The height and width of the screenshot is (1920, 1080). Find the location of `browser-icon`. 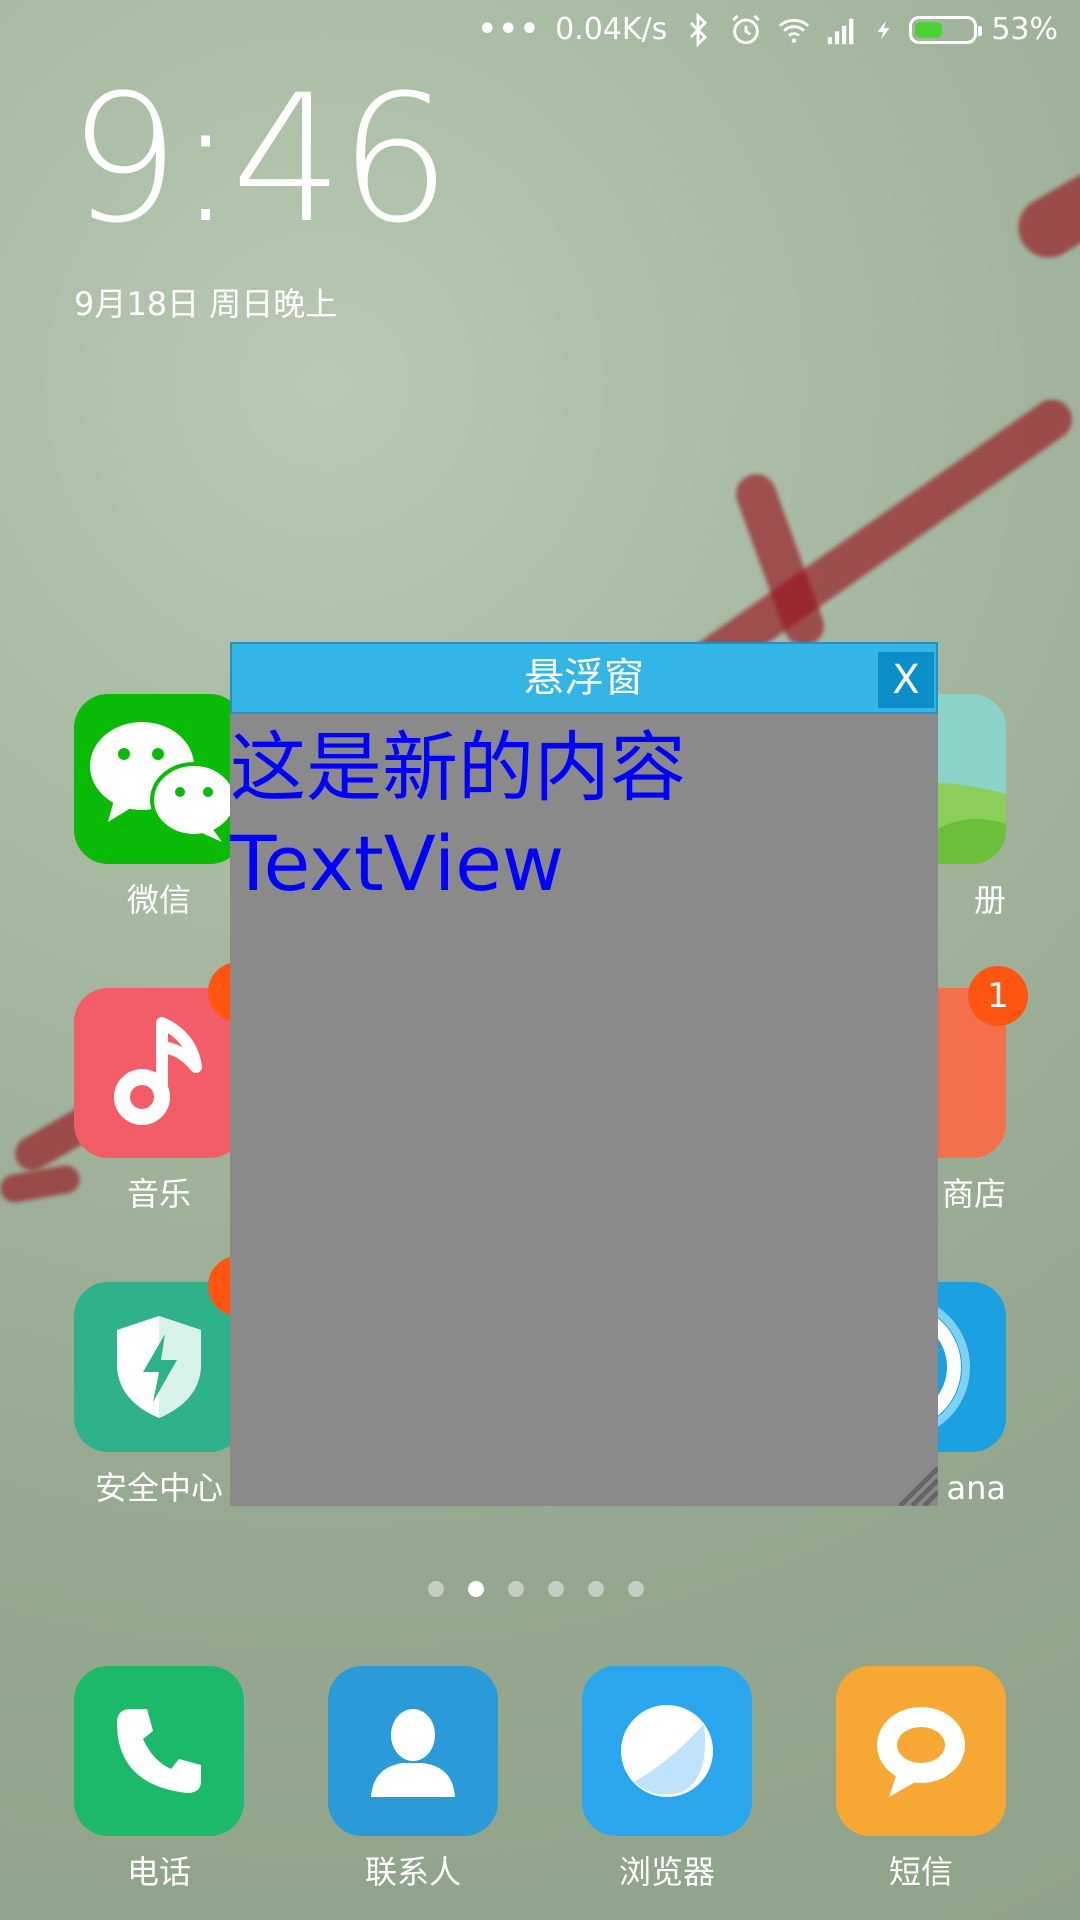

browser-icon is located at coordinates (667, 1751).